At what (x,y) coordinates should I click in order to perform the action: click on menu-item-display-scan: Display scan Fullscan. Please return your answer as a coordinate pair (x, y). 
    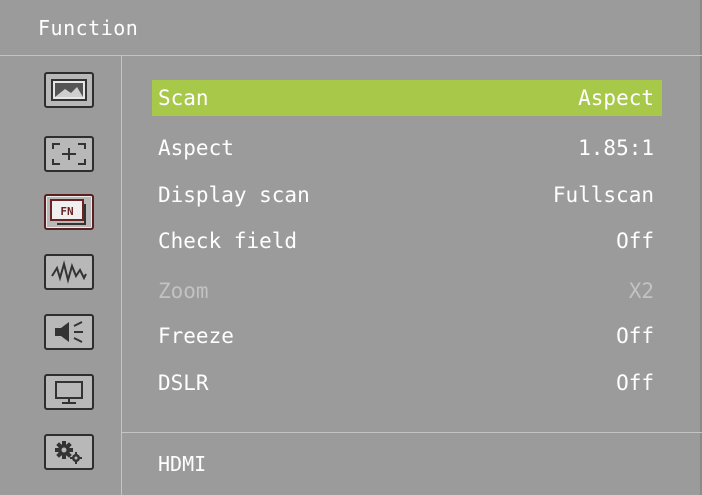
    Looking at the image, I should click on (407, 195).